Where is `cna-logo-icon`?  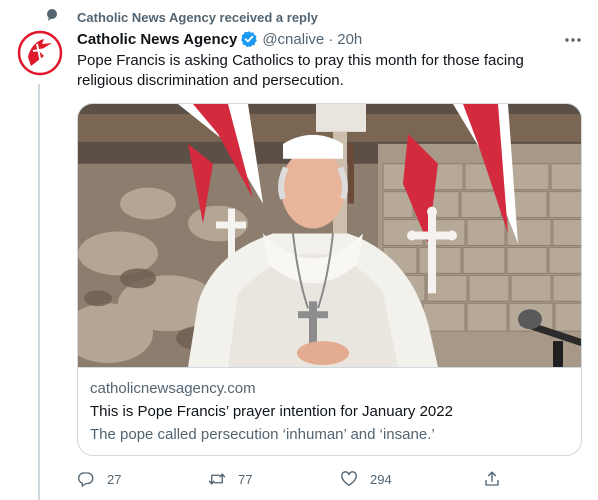 cna-logo-icon is located at coordinates (40, 53).